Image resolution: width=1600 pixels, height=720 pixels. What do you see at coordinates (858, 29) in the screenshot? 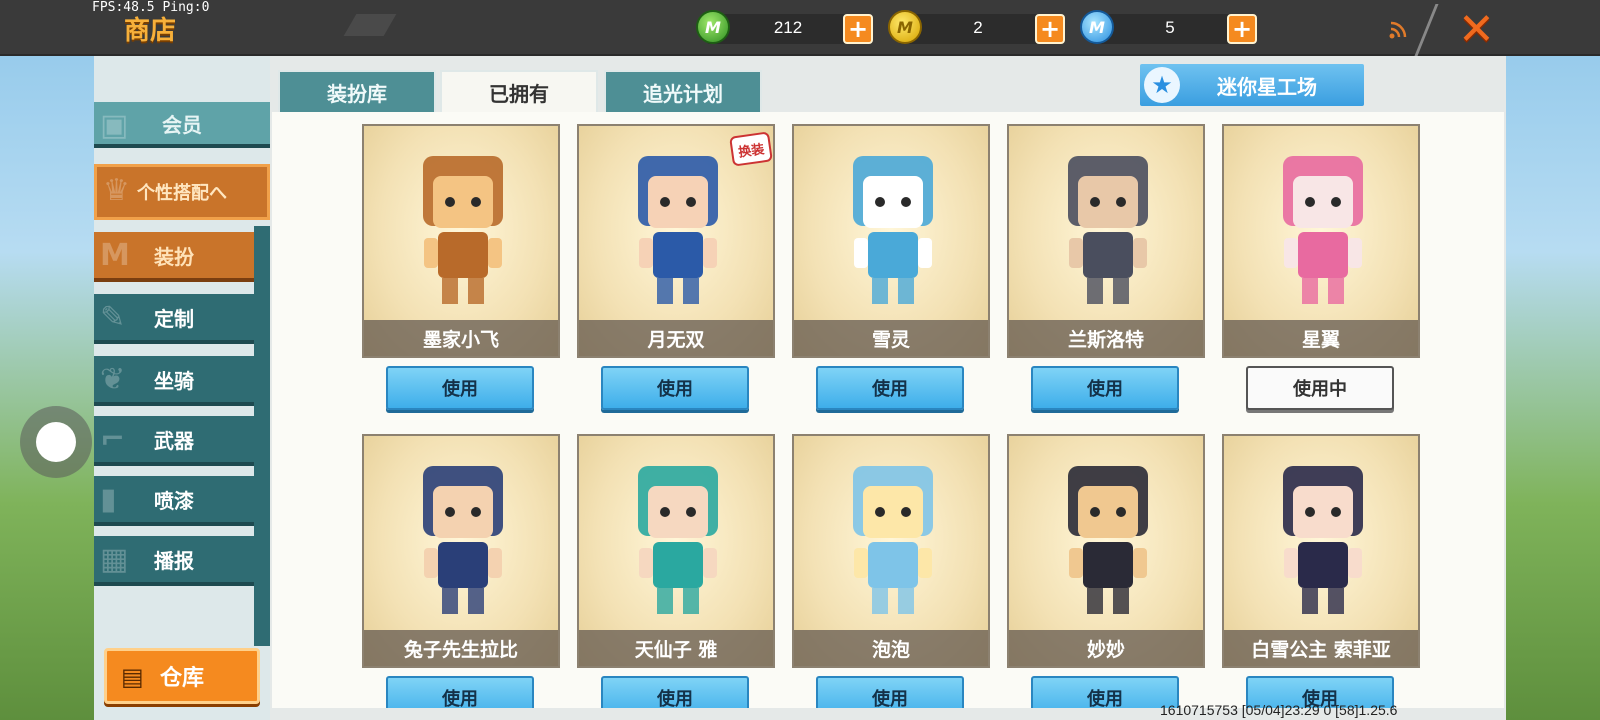
I see `add-green-coin-button: +` at bounding box center [858, 29].